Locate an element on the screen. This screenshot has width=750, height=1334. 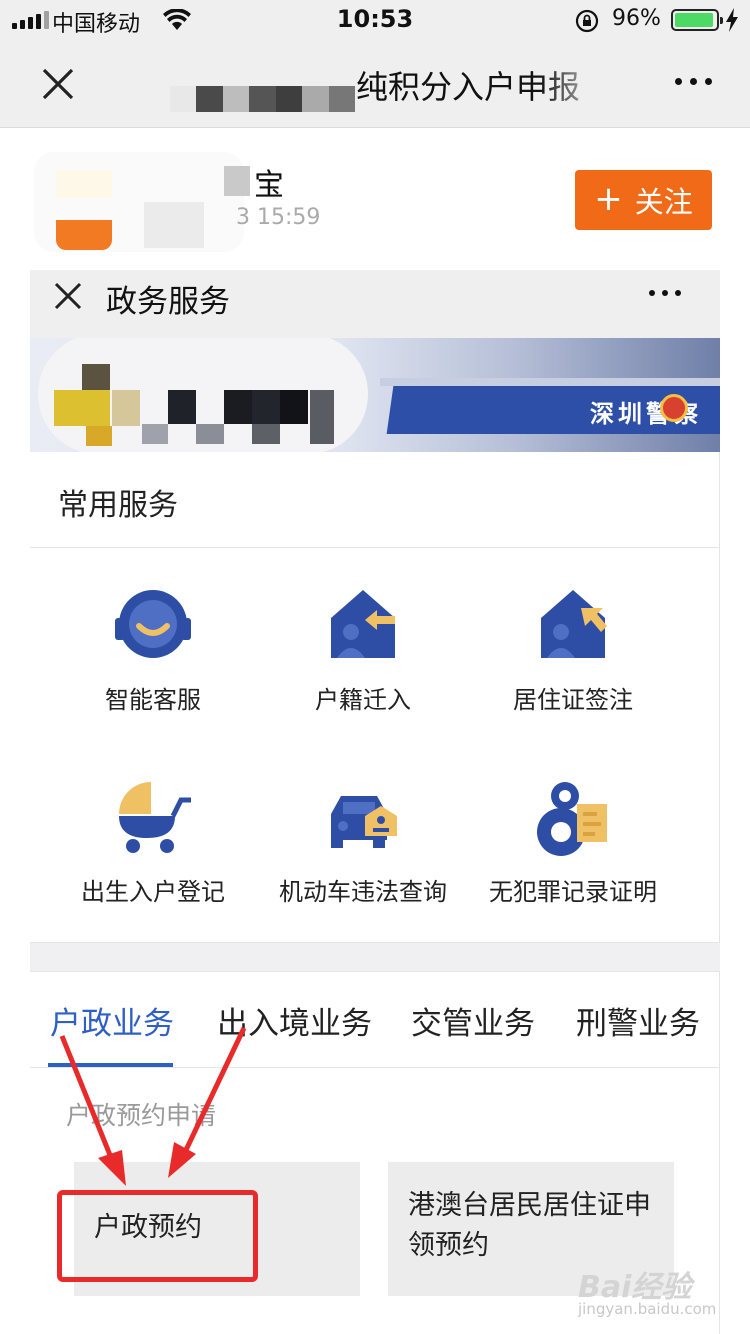
tab-traffic: 交管业务 is located at coordinates (473, 1020).